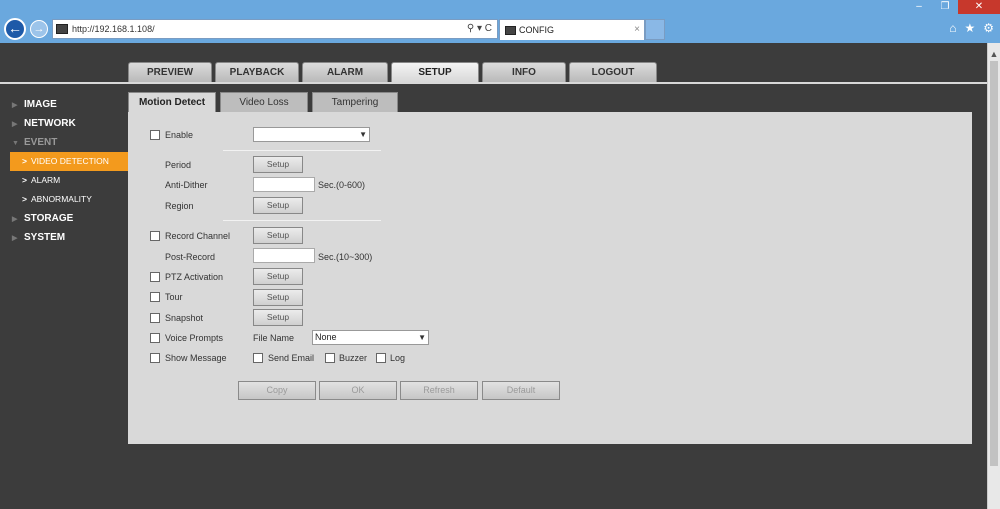 This screenshot has width=1000, height=509. I want to click on ptz-setup-button: Setup, so click(278, 276).